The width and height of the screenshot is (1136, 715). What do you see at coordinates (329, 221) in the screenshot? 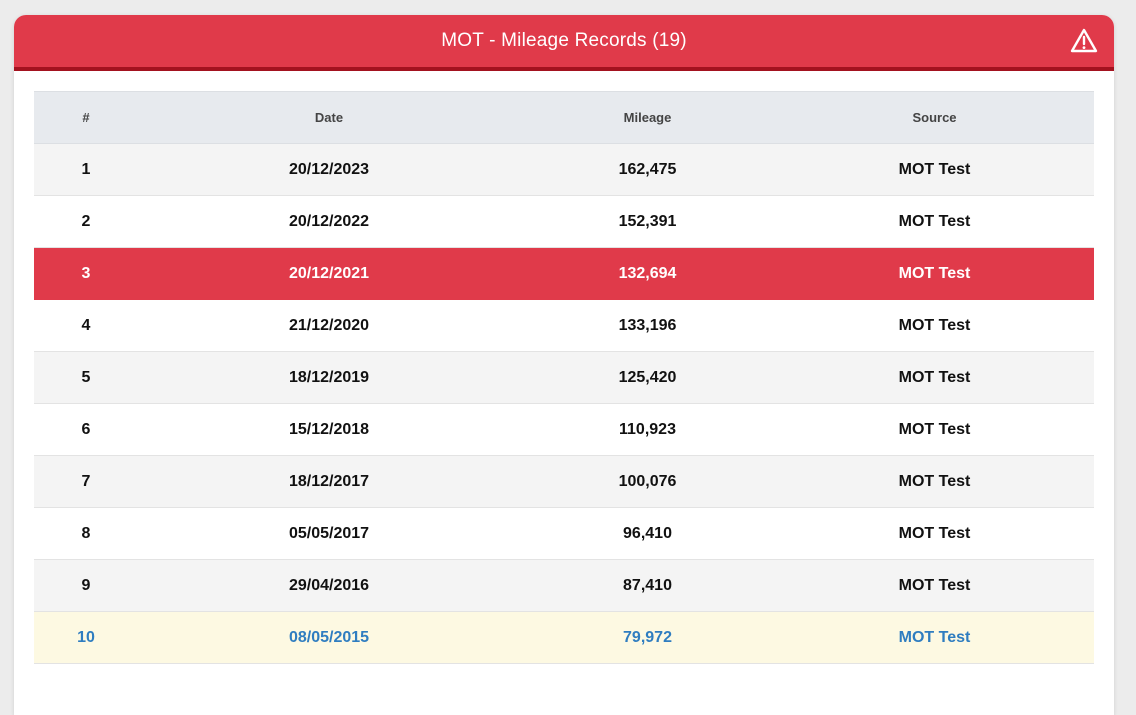
I see `cell-date: 20/12/2022` at bounding box center [329, 221].